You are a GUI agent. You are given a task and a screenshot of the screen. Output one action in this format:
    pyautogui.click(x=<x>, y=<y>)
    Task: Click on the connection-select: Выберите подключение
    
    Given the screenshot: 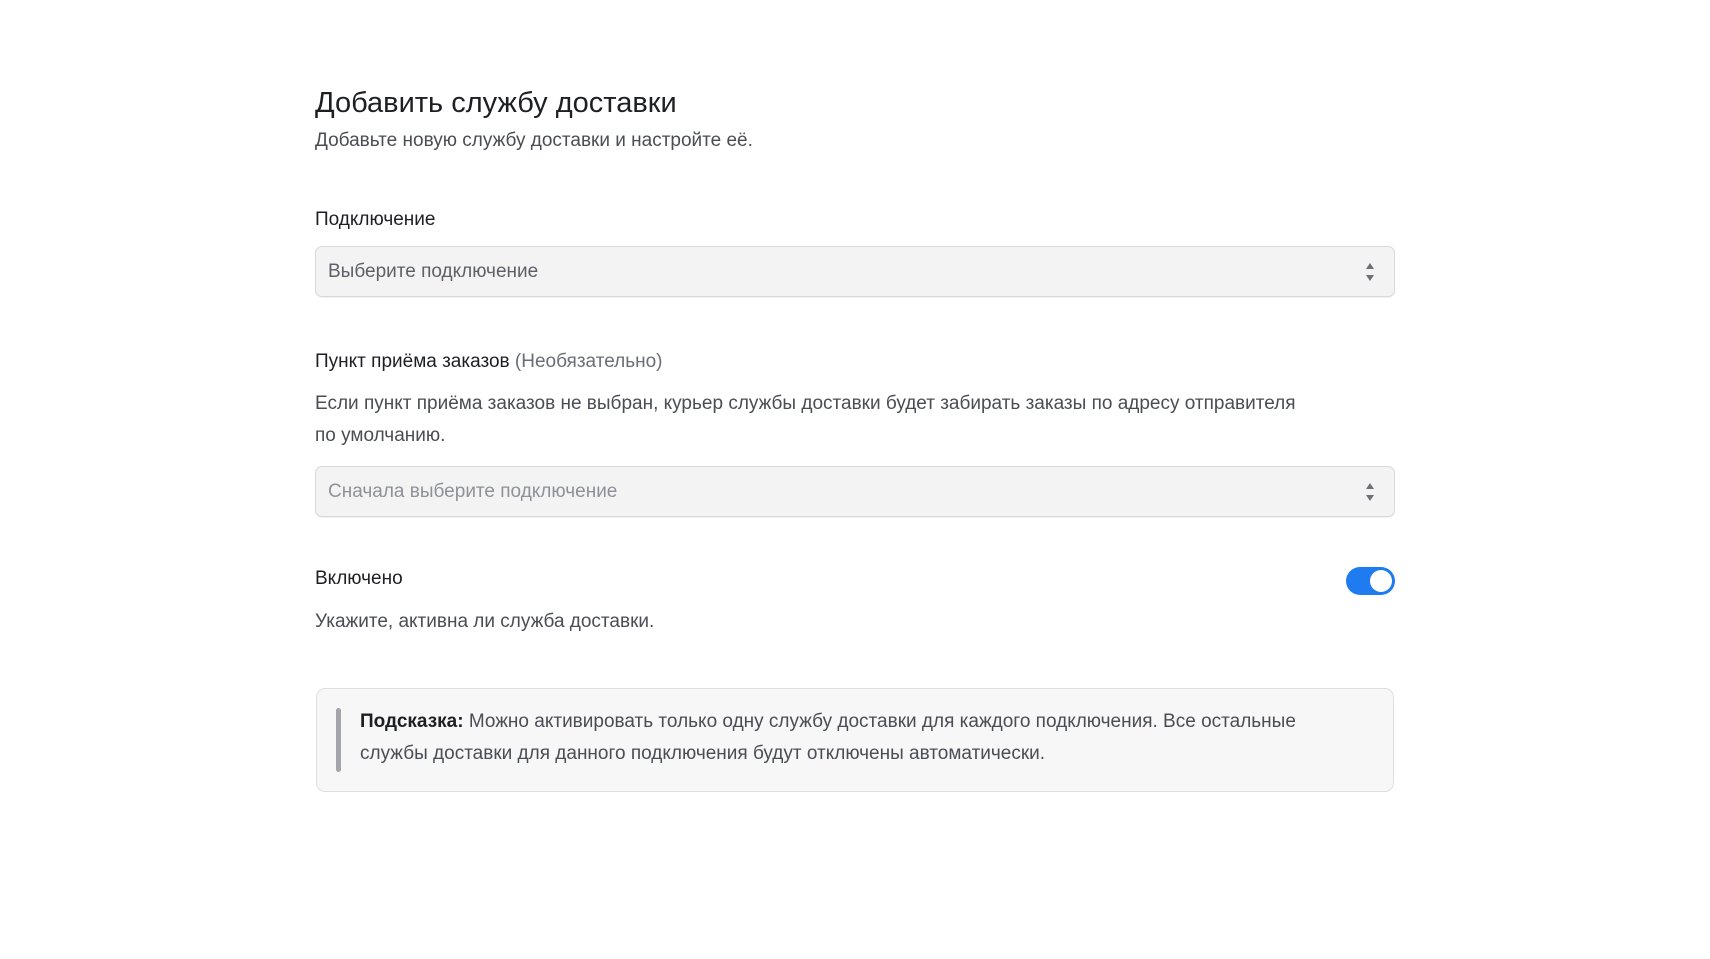 What is the action you would take?
    pyautogui.click(x=855, y=271)
    